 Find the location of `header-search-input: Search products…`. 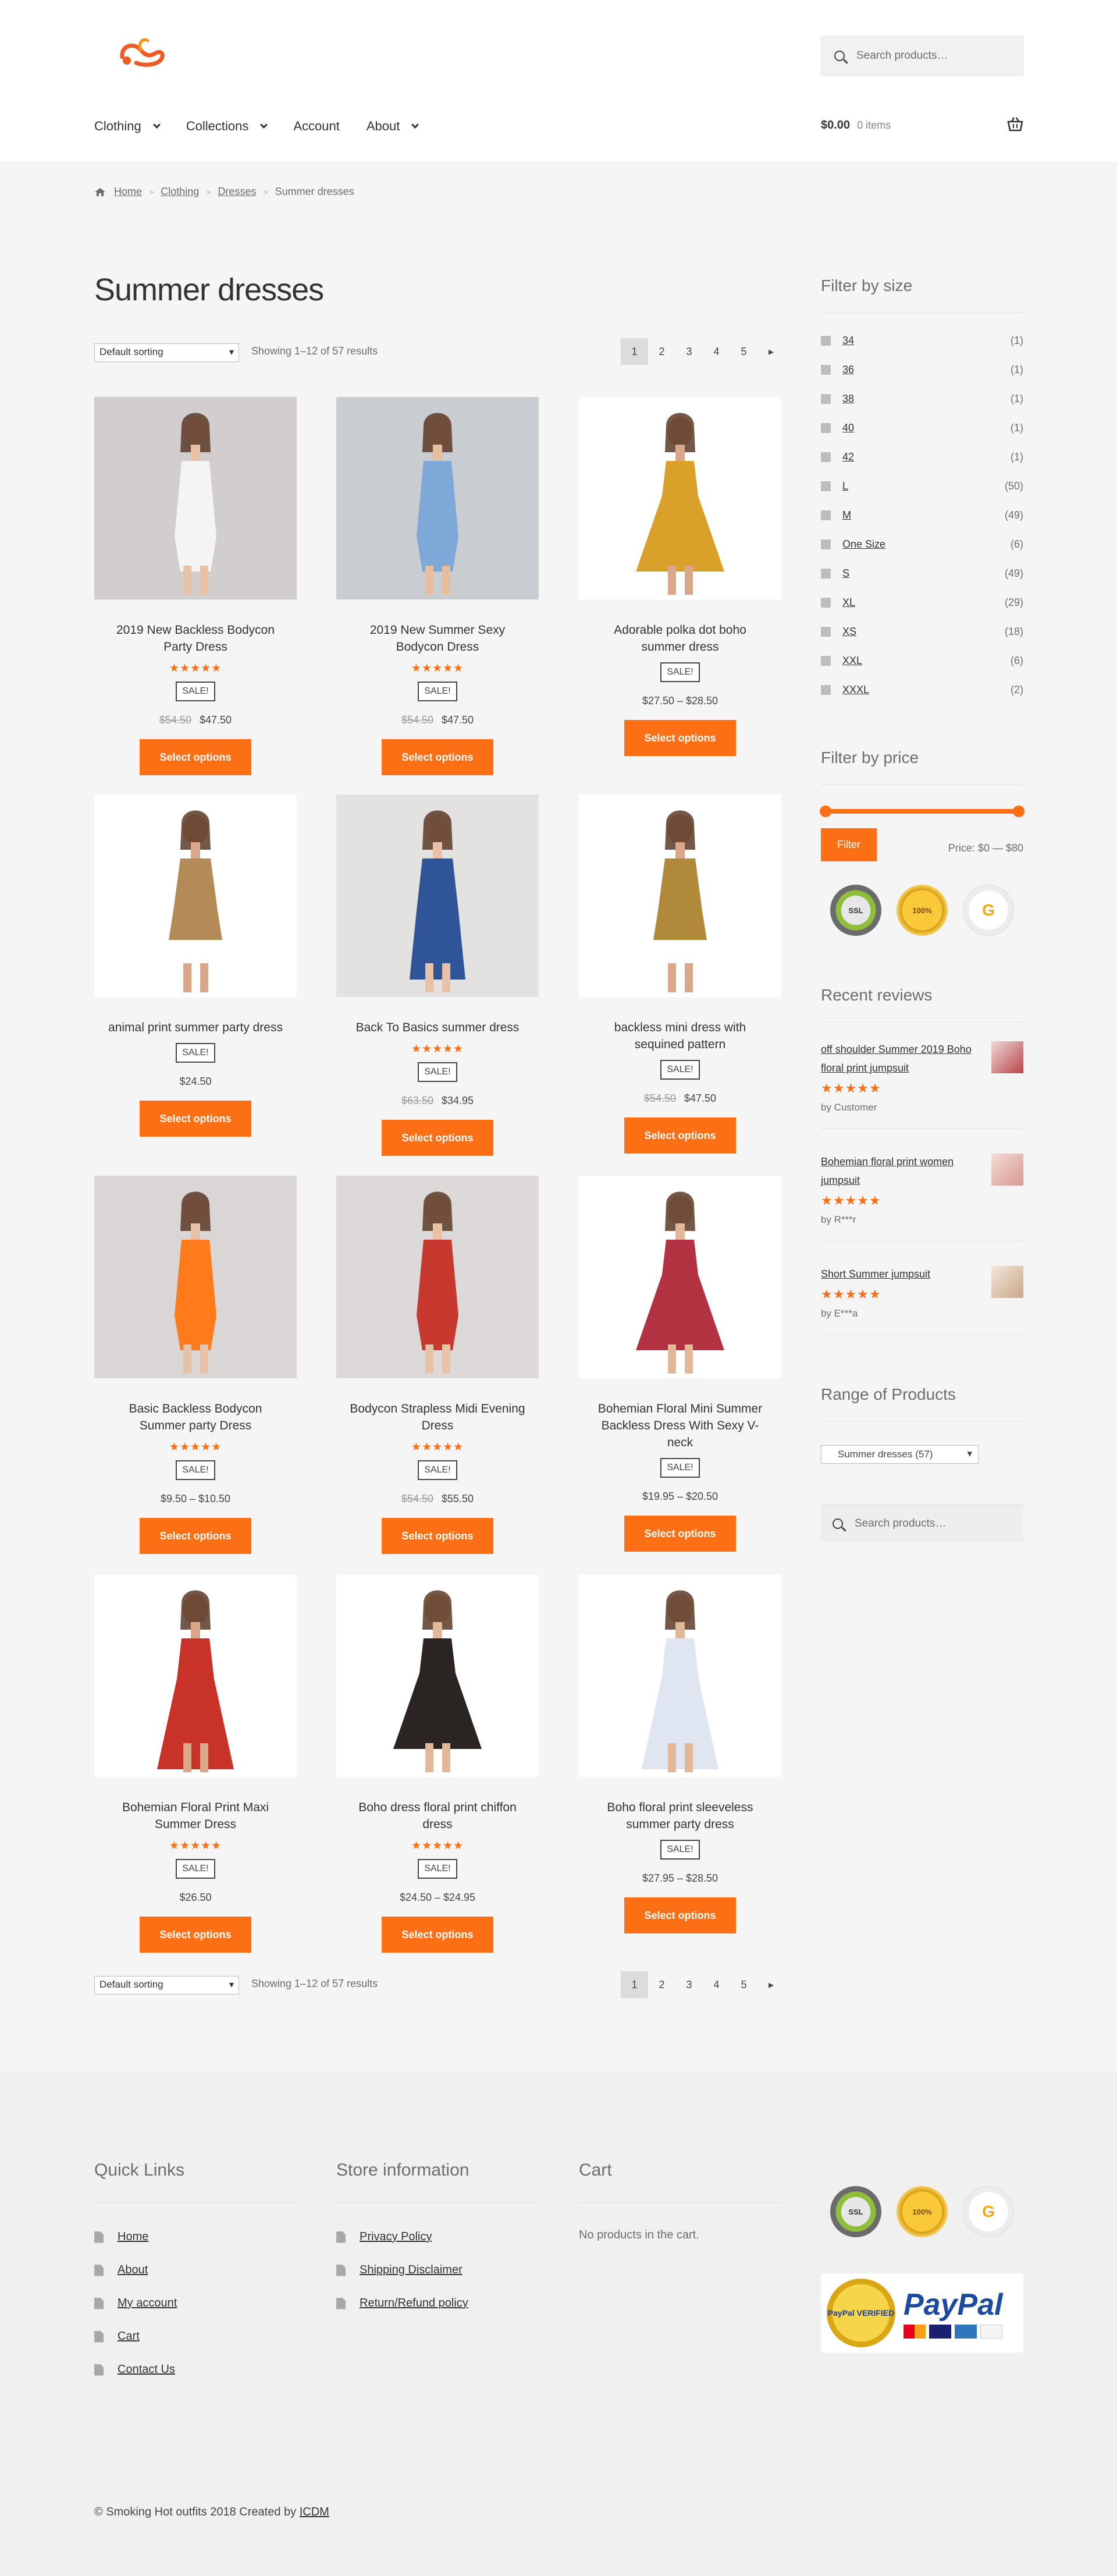

header-search-input: Search products… is located at coordinates (922, 56).